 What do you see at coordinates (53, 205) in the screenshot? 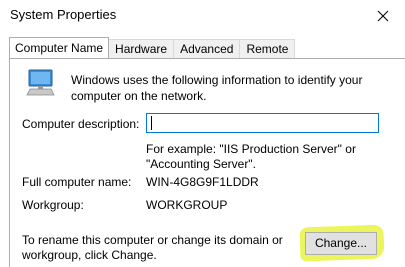
I see `workgroup-label: Workgroup:` at bounding box center [53, 205].